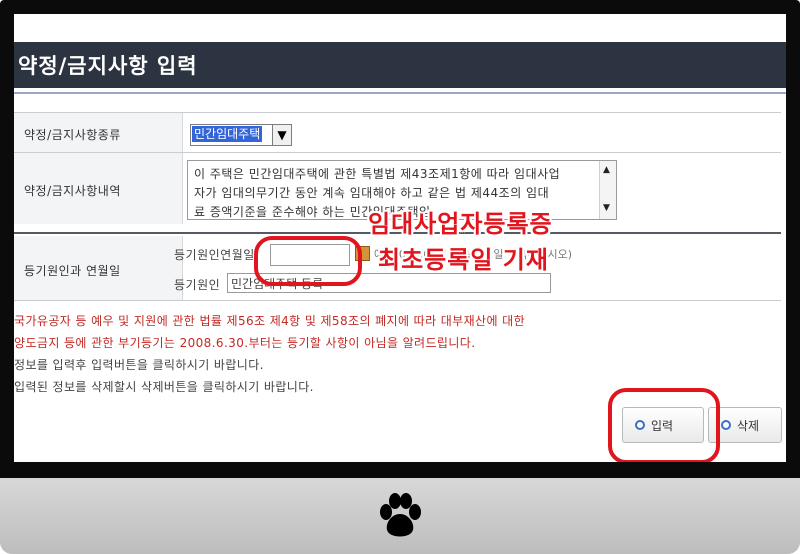 Image resolution: width=800 pixels, height=554 pixels. I want to click on chevron-down-icon: ▼, so click(281, 135).